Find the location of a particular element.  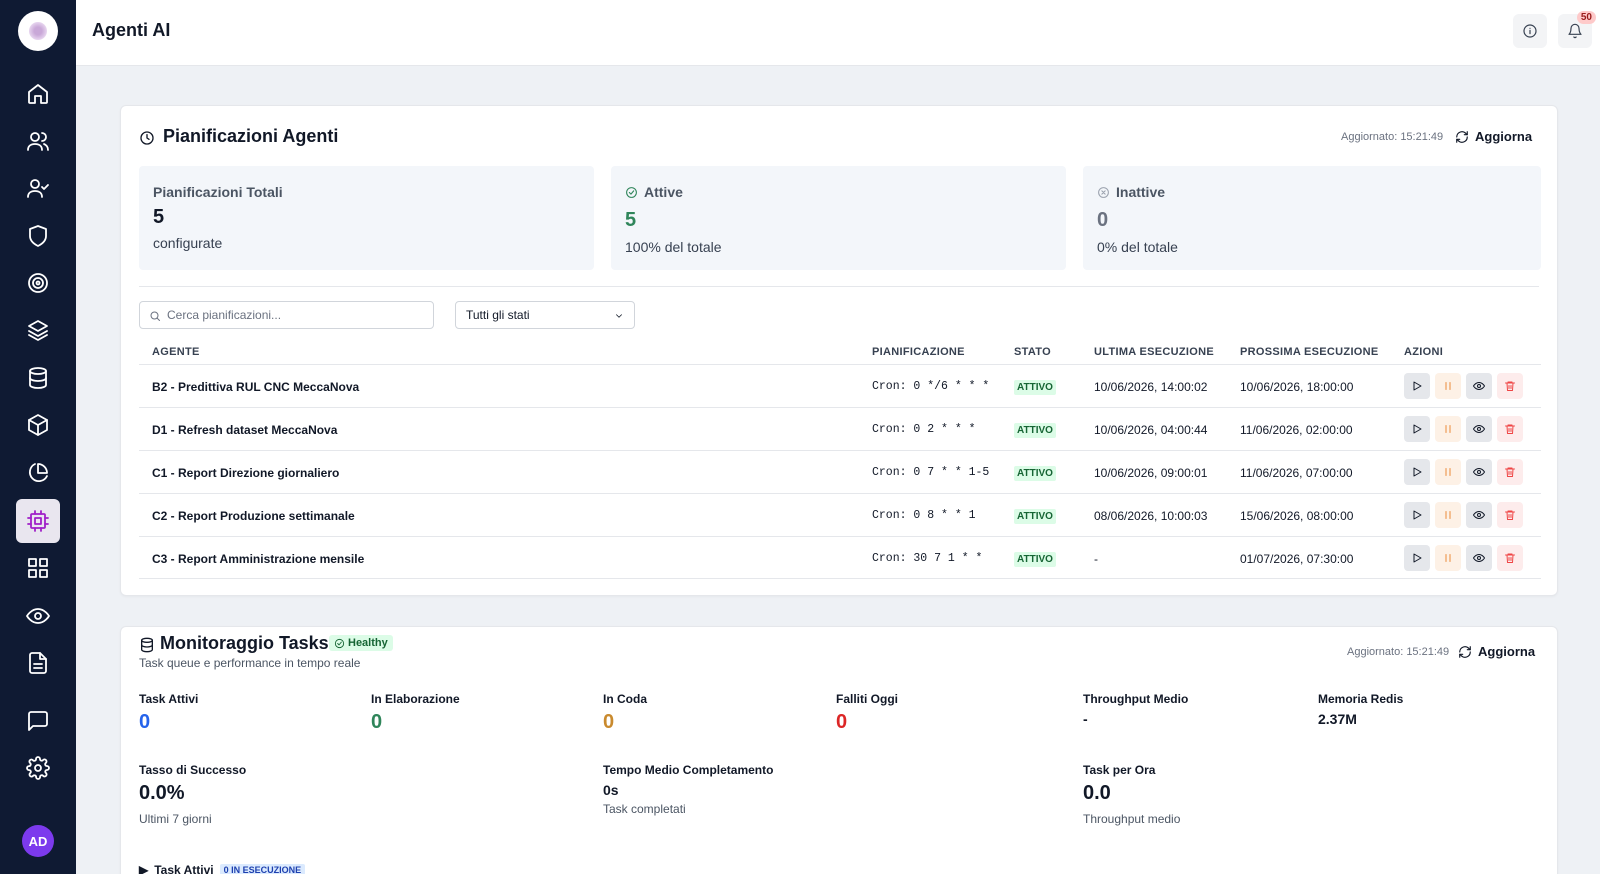

search-icon is located at coordinates (155, 316).